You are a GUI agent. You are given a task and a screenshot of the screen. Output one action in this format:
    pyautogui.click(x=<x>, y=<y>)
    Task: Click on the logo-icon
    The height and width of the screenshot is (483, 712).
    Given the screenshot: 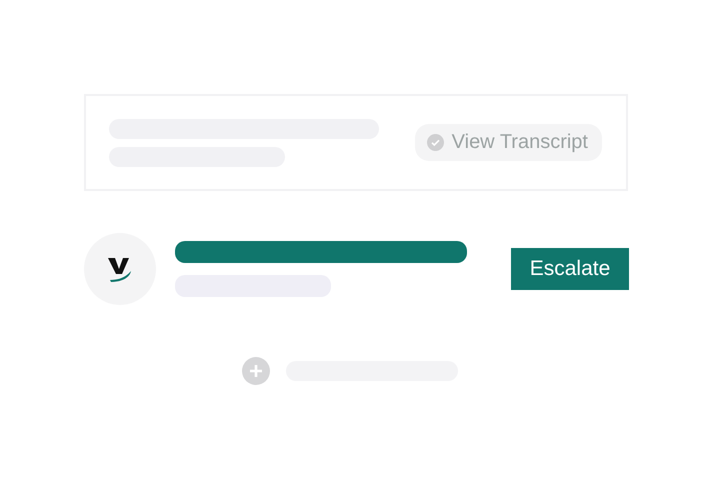 What is the action you would take?
    pyautogui.click(x=120, y=269)
    